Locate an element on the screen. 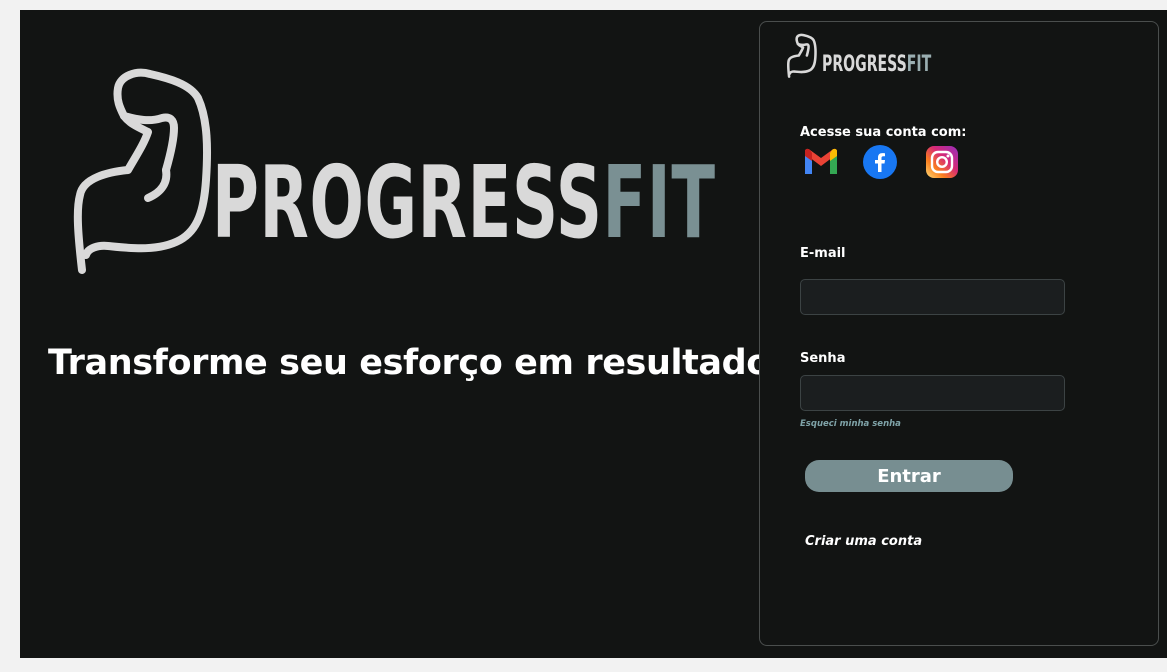  card-logo: PROGRESSFIT is located at coordinates (857, 56).